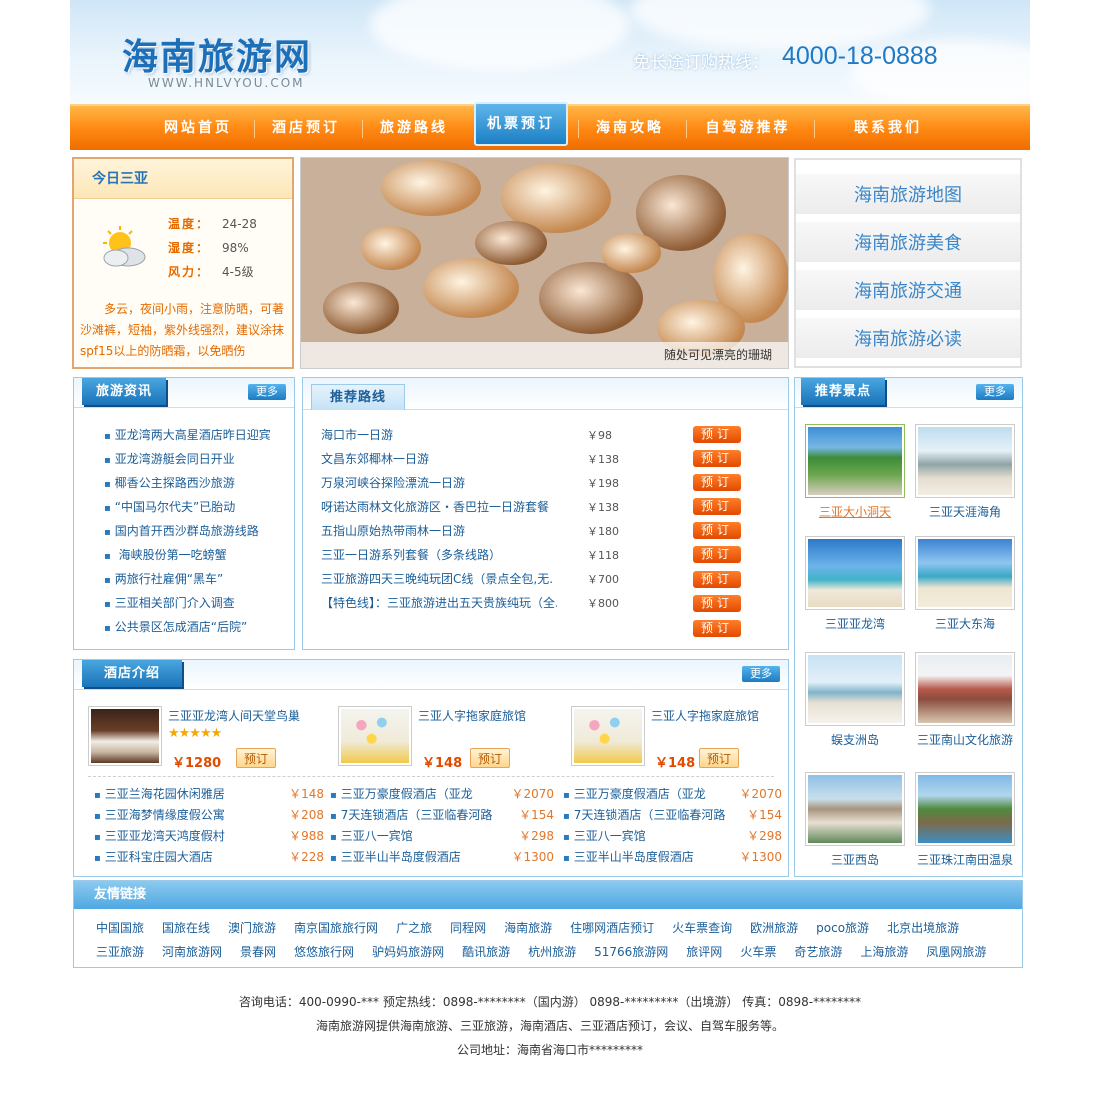 The height and width of the screenshot is (1100, 1100). What do you see at coordinates (761, 674) in the screenshot?
I see `hotels-more-button: 更多` at bounding box center [761, 674].